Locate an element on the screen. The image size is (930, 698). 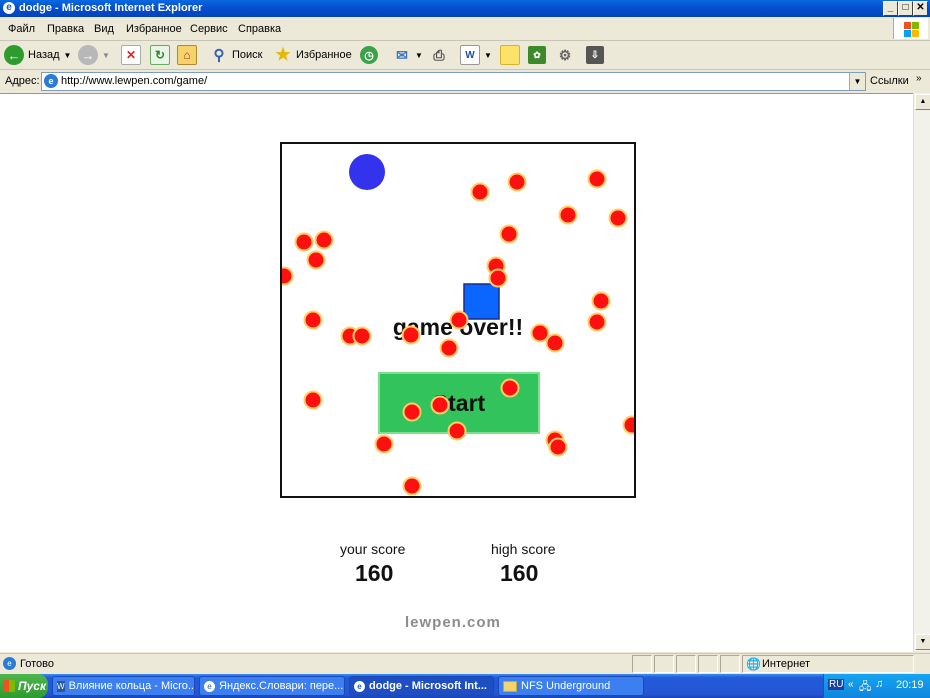
close-button: ✕ is located at coordinates (920, 8).